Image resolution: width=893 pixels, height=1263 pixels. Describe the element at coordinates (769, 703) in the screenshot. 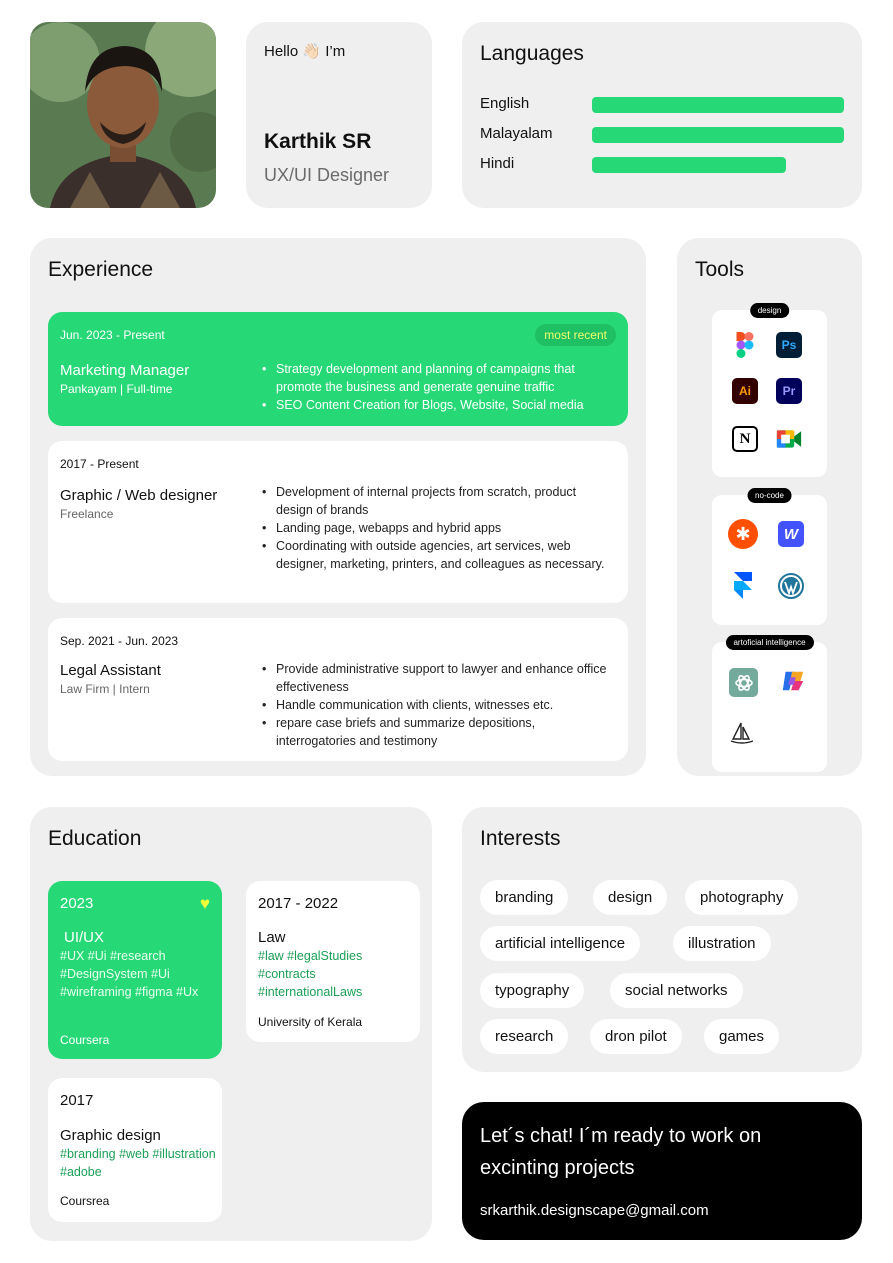

I see `tool-group-ai: artoficial intelligence` at that location.